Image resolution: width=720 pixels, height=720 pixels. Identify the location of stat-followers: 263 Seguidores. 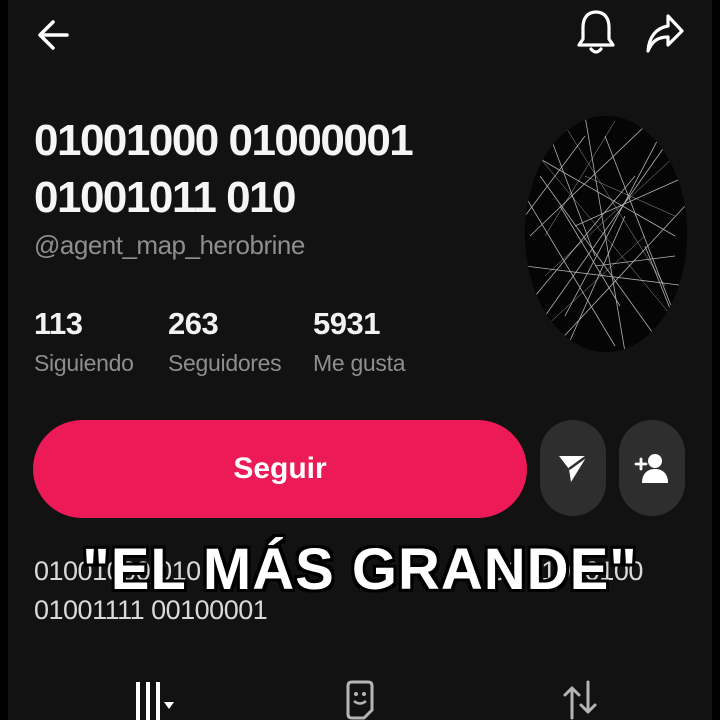
(225, 341).